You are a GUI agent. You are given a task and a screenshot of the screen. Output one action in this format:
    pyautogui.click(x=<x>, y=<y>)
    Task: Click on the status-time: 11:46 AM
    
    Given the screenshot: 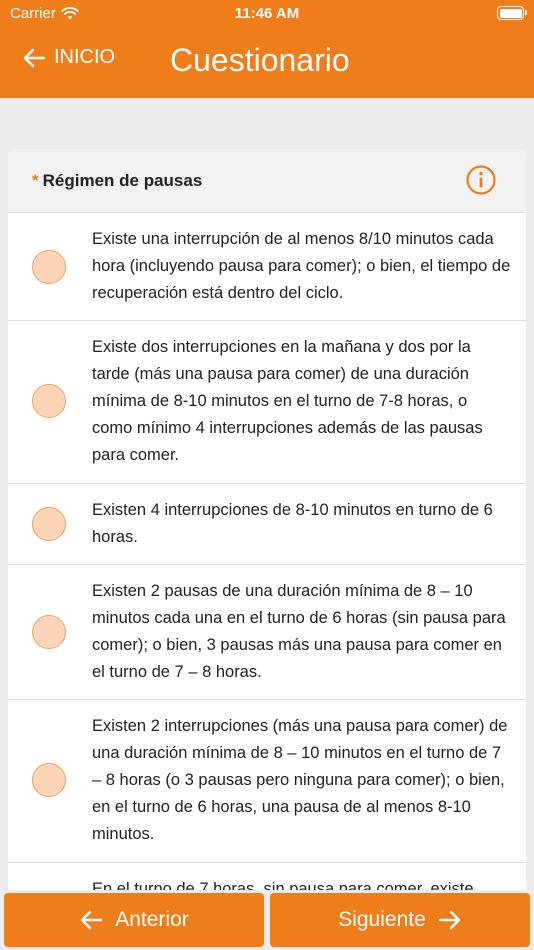 What is the action you would take?
    pyautogui.click(x=267, y=13)
    